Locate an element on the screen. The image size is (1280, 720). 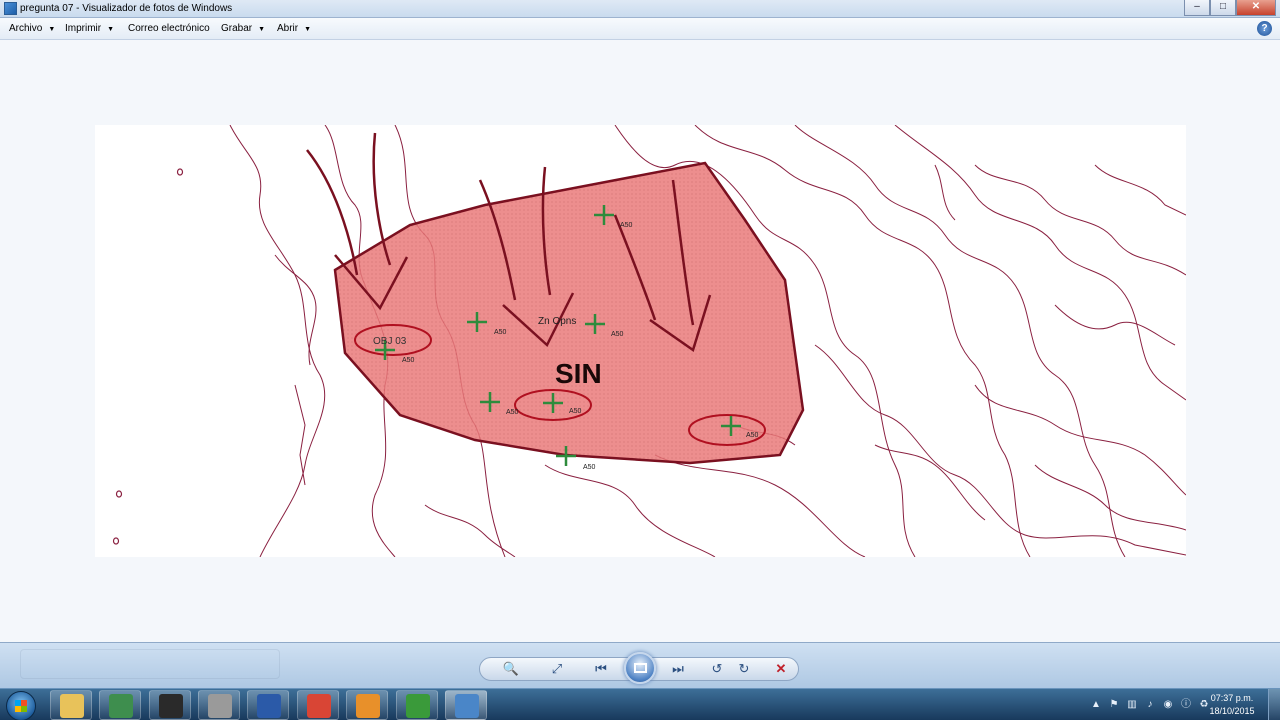
globe-icon is located at coordinates (121, 706).